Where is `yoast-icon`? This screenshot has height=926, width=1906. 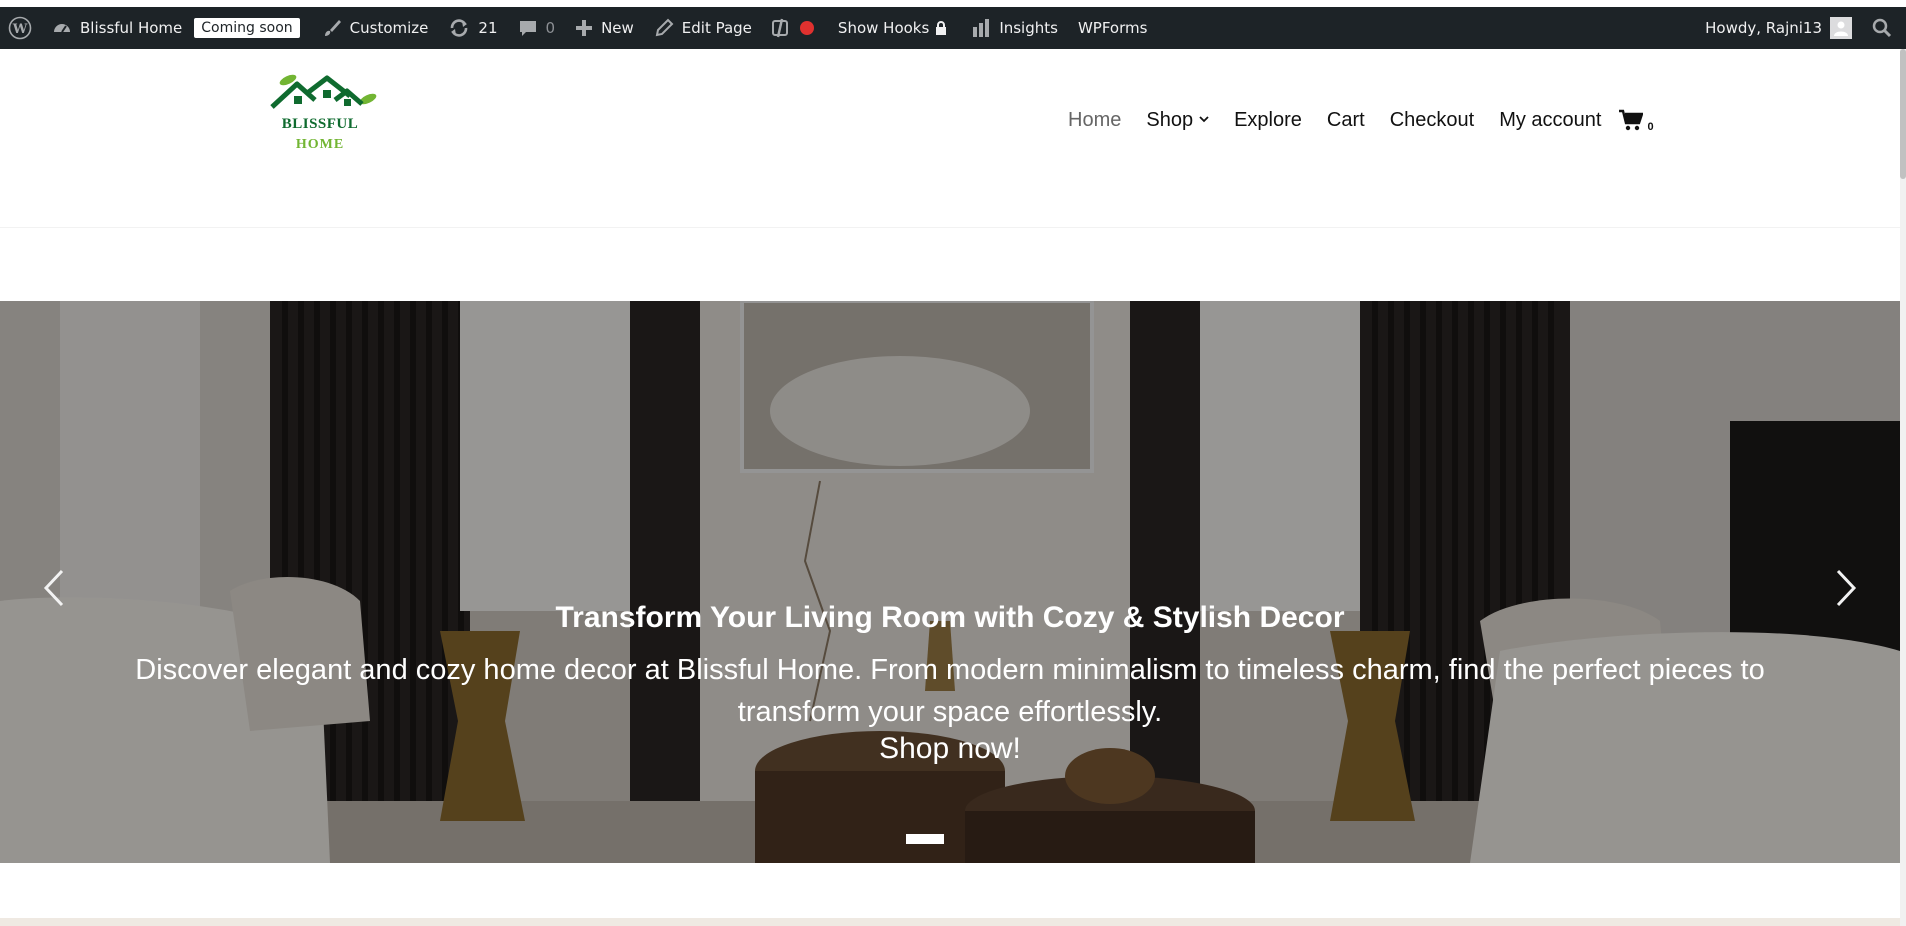
yoast-icon is located at coordinates (781, 28).